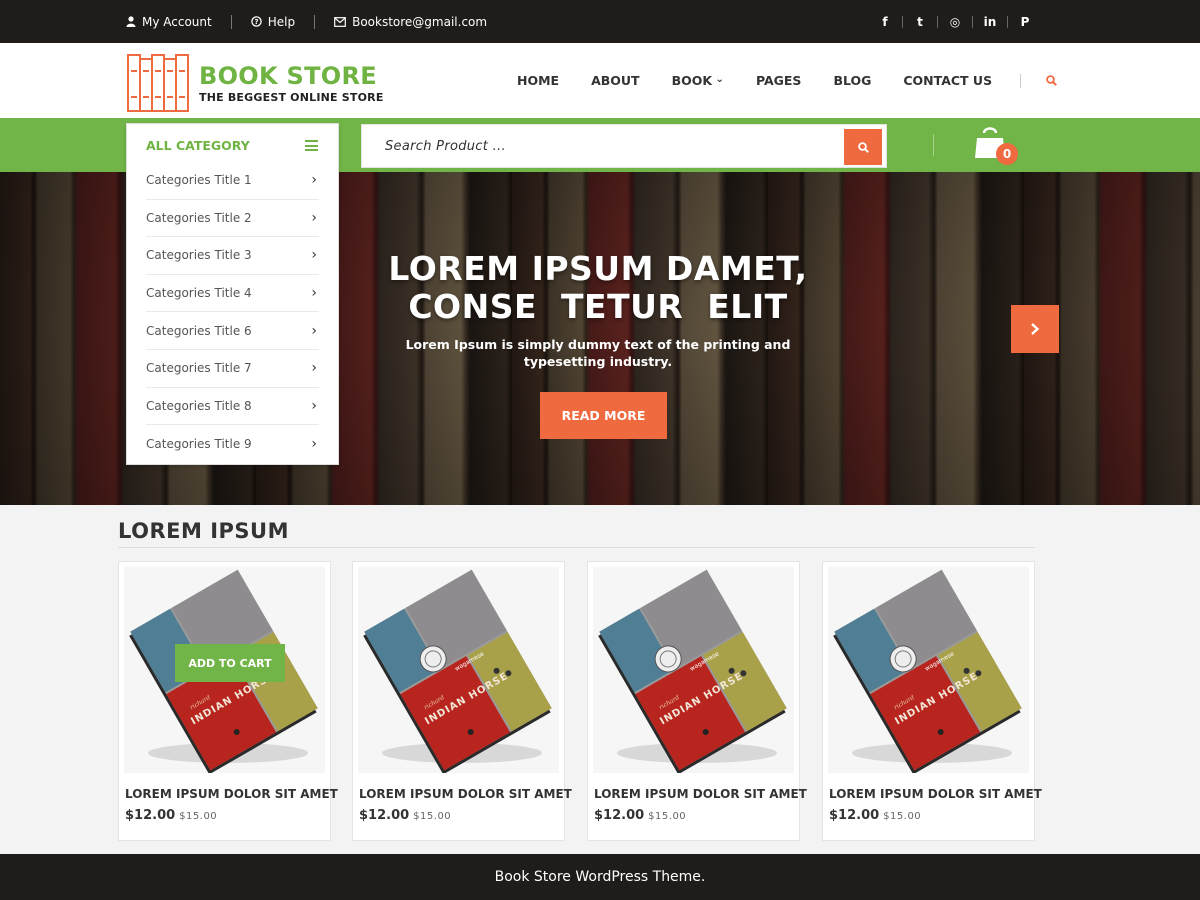  I want to click on hero-title-line-2: CONSE TETUR ELIT, so click(598, 306).